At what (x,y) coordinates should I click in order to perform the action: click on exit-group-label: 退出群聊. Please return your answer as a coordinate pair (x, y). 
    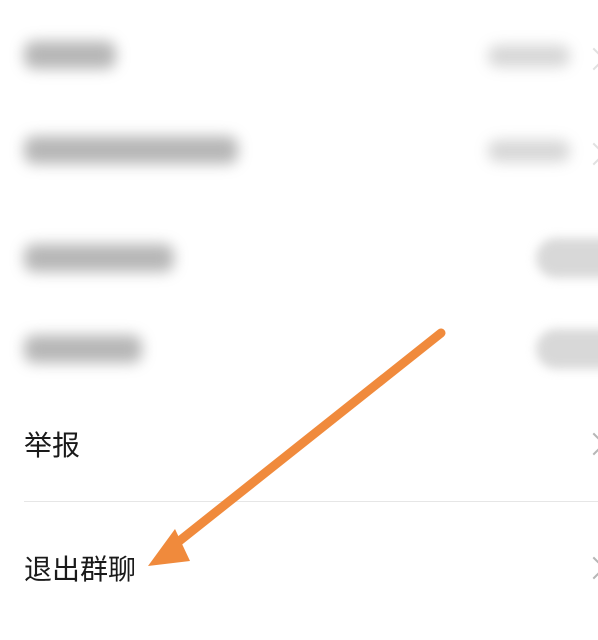
    Looking at the image, I should click on (80, 569).